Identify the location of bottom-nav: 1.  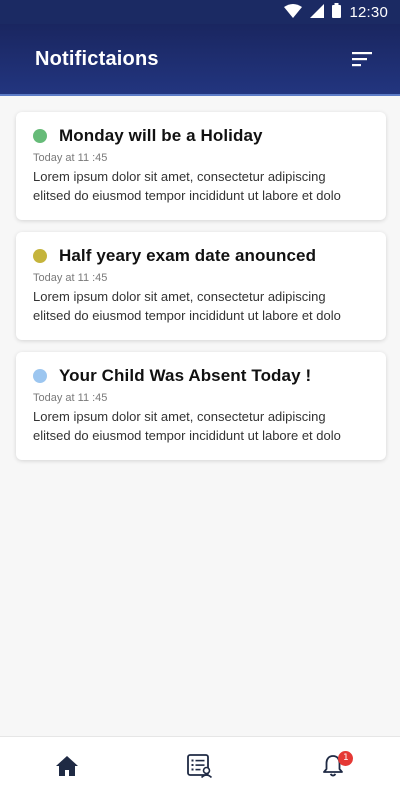
(200, 768).